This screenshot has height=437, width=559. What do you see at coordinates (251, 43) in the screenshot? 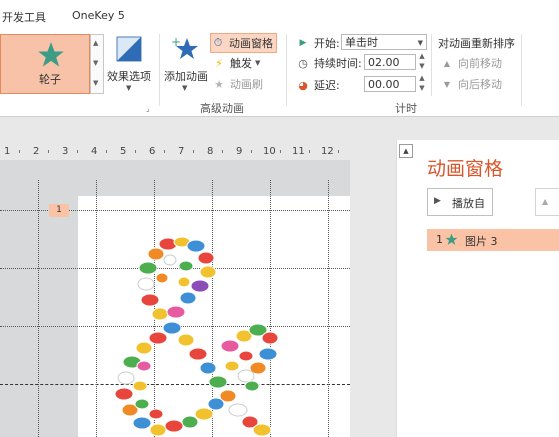
I see `animation-pane-label: 动画窗格` at bounding box center [251, 43].